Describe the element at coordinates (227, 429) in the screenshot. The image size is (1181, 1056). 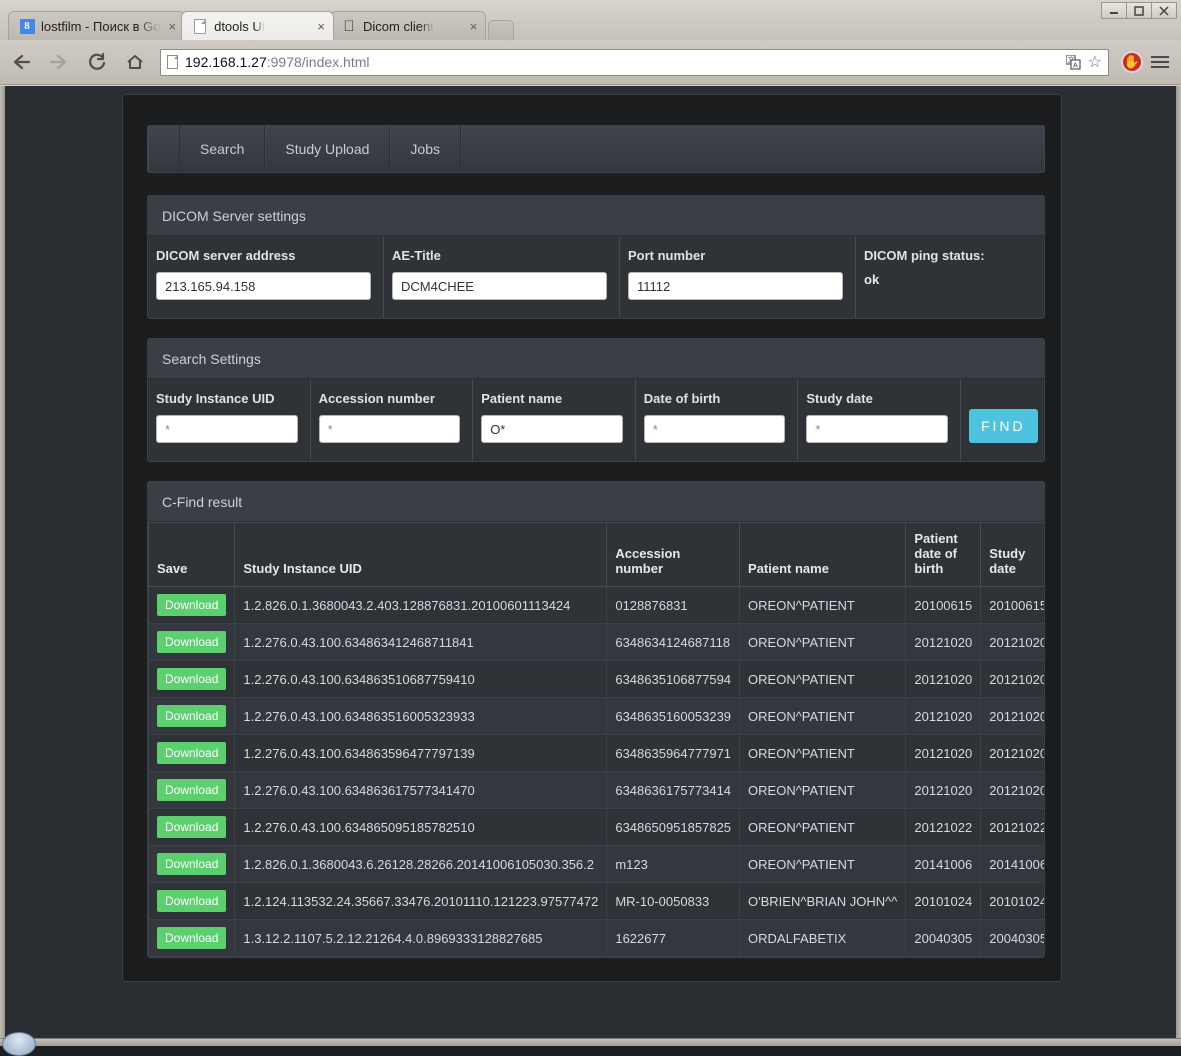
I see `study-instance-uid-input` at that location.